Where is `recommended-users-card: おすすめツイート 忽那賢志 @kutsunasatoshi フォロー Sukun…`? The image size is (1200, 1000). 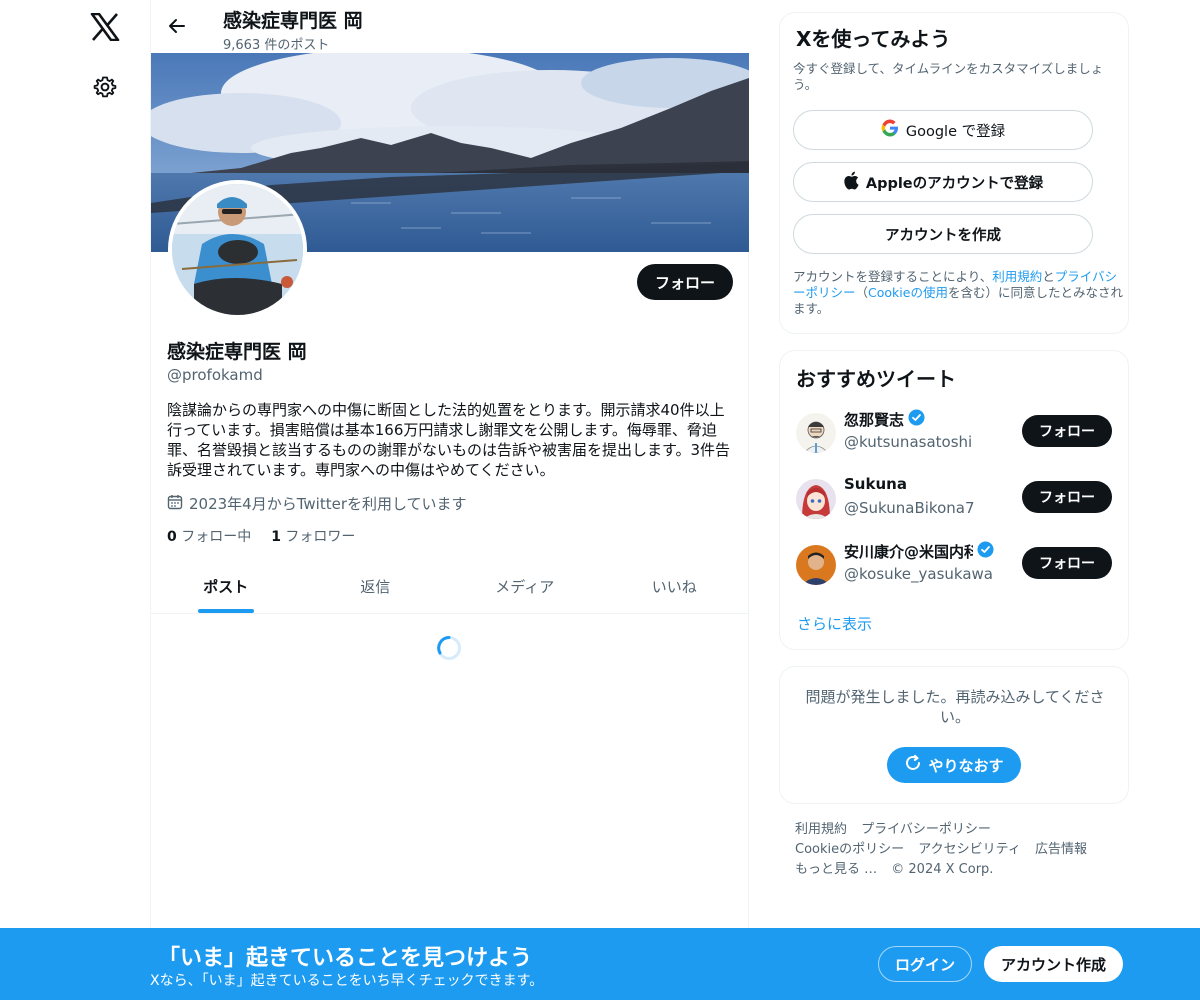
recommended-users-card: おすすめツイート 忽那賢志 @kutsunasatoshi フォロー Sukun… is located at coordinates (954, 500).